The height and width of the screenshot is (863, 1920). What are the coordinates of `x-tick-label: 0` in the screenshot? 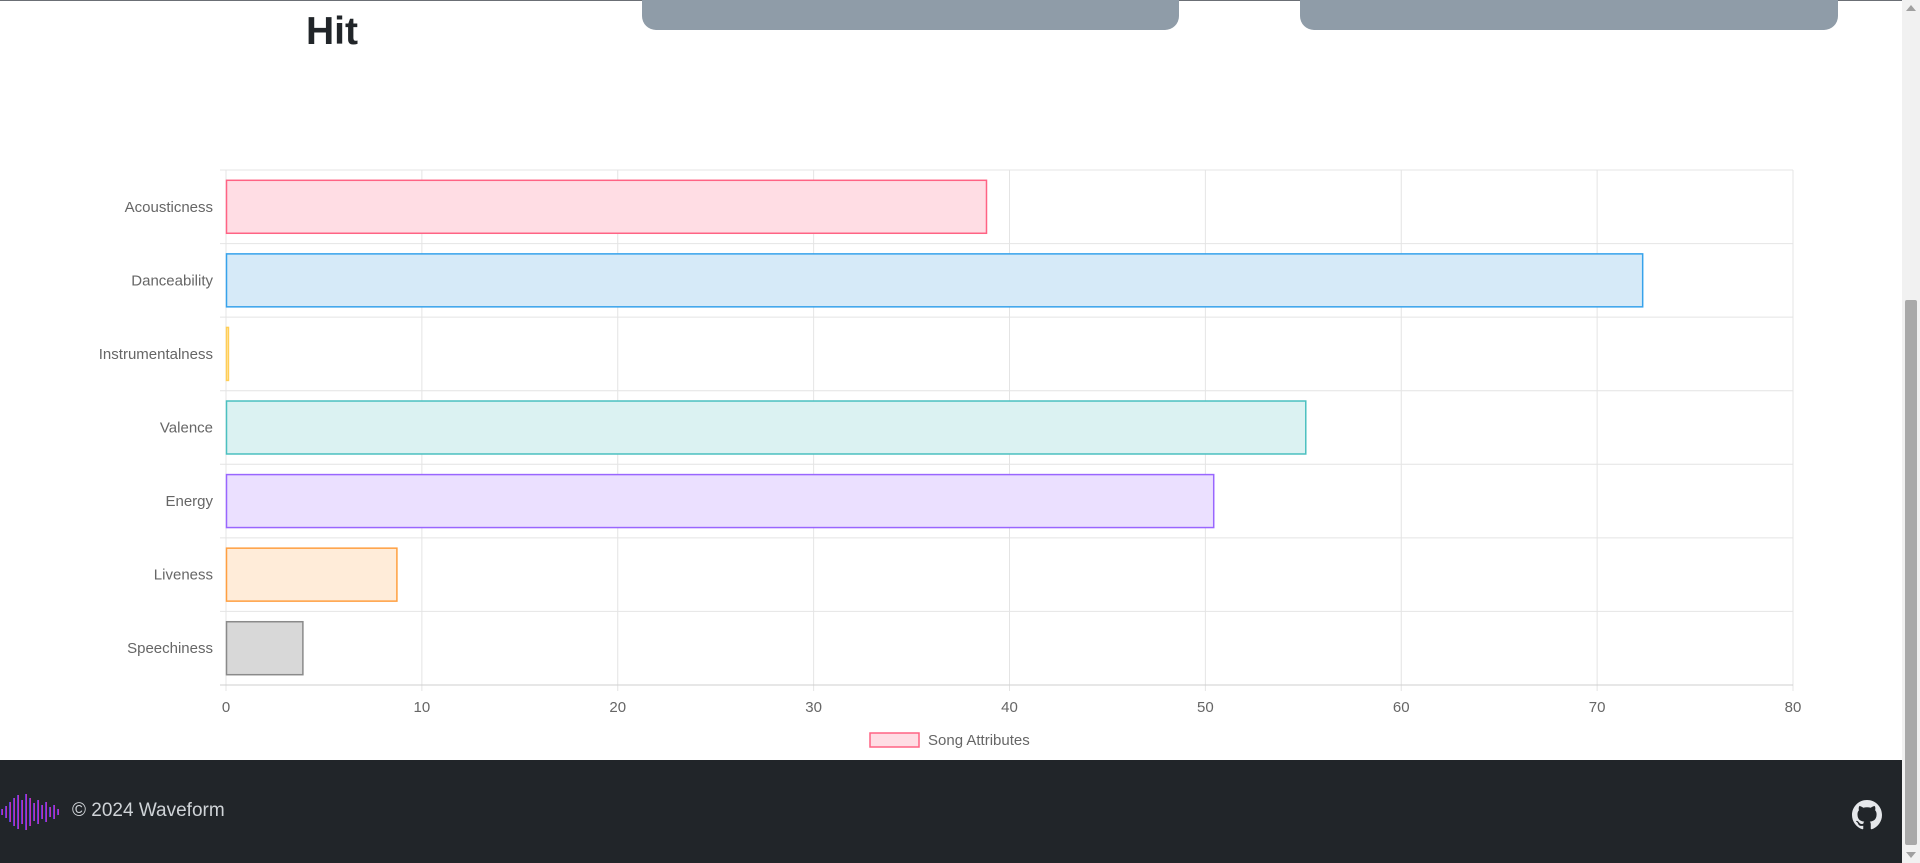 It's located at (226, 707).